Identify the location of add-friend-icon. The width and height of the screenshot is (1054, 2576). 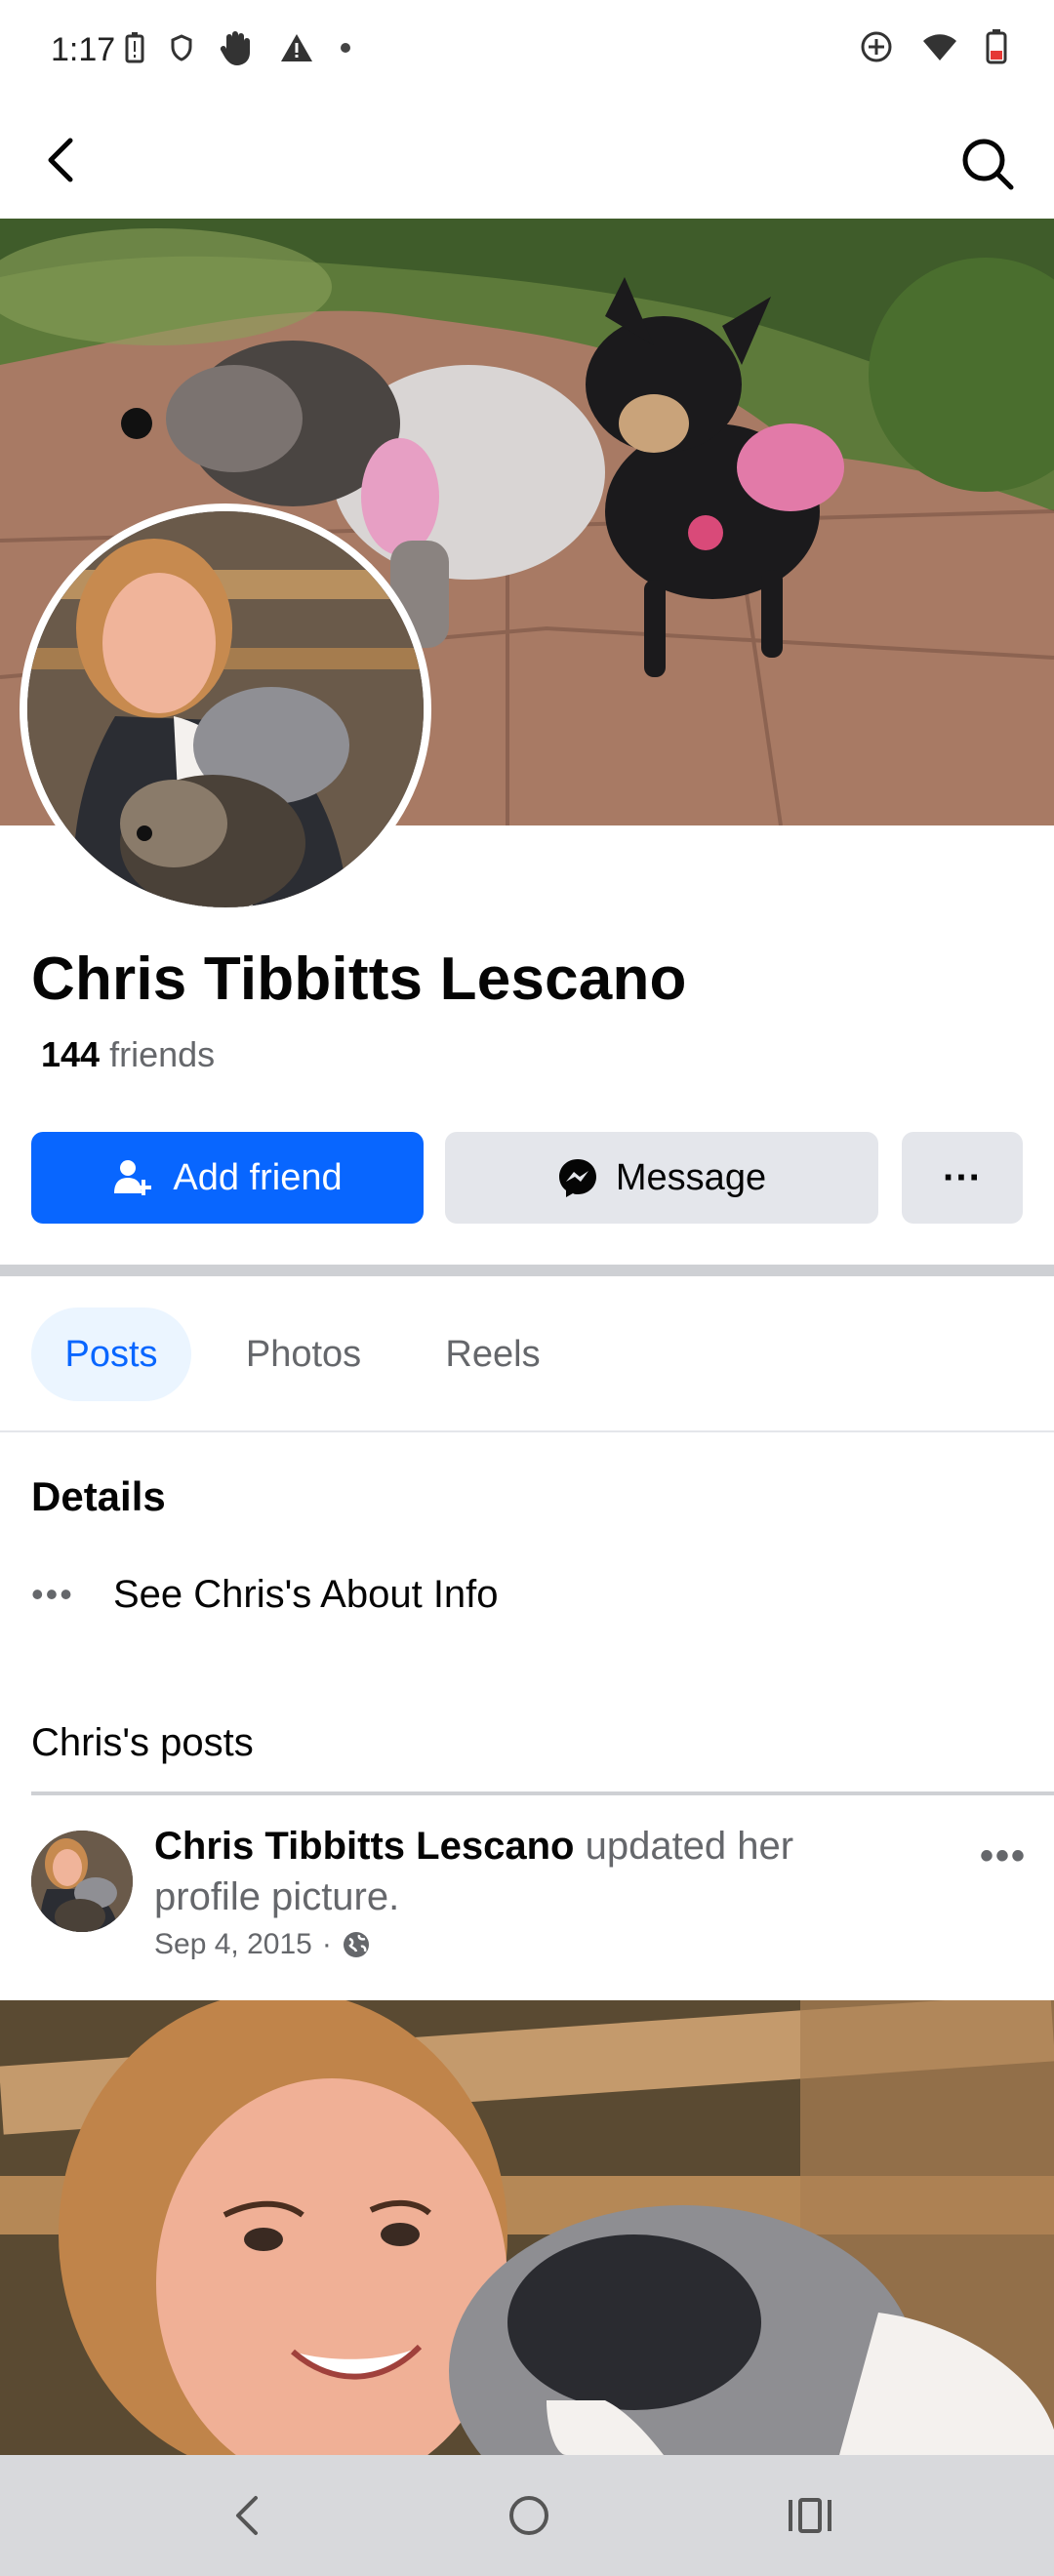
(133, 1177).